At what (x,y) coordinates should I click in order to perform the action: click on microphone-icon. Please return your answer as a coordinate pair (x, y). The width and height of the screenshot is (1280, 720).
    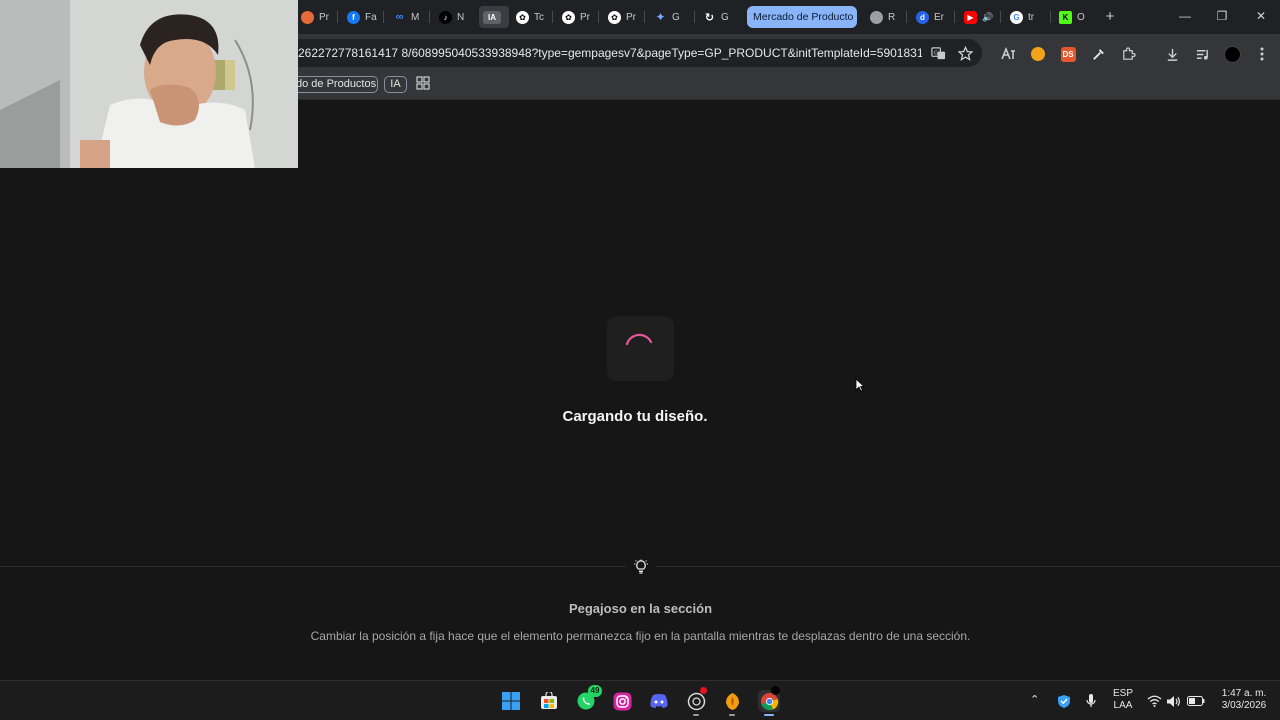
    Looking at the image, I should click on (1091, 701).